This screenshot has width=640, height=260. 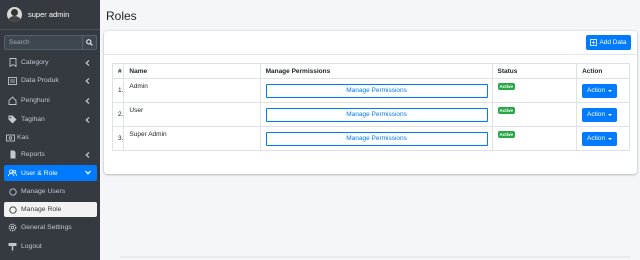 I want to click on search-icon, so click(x=89, y=42).